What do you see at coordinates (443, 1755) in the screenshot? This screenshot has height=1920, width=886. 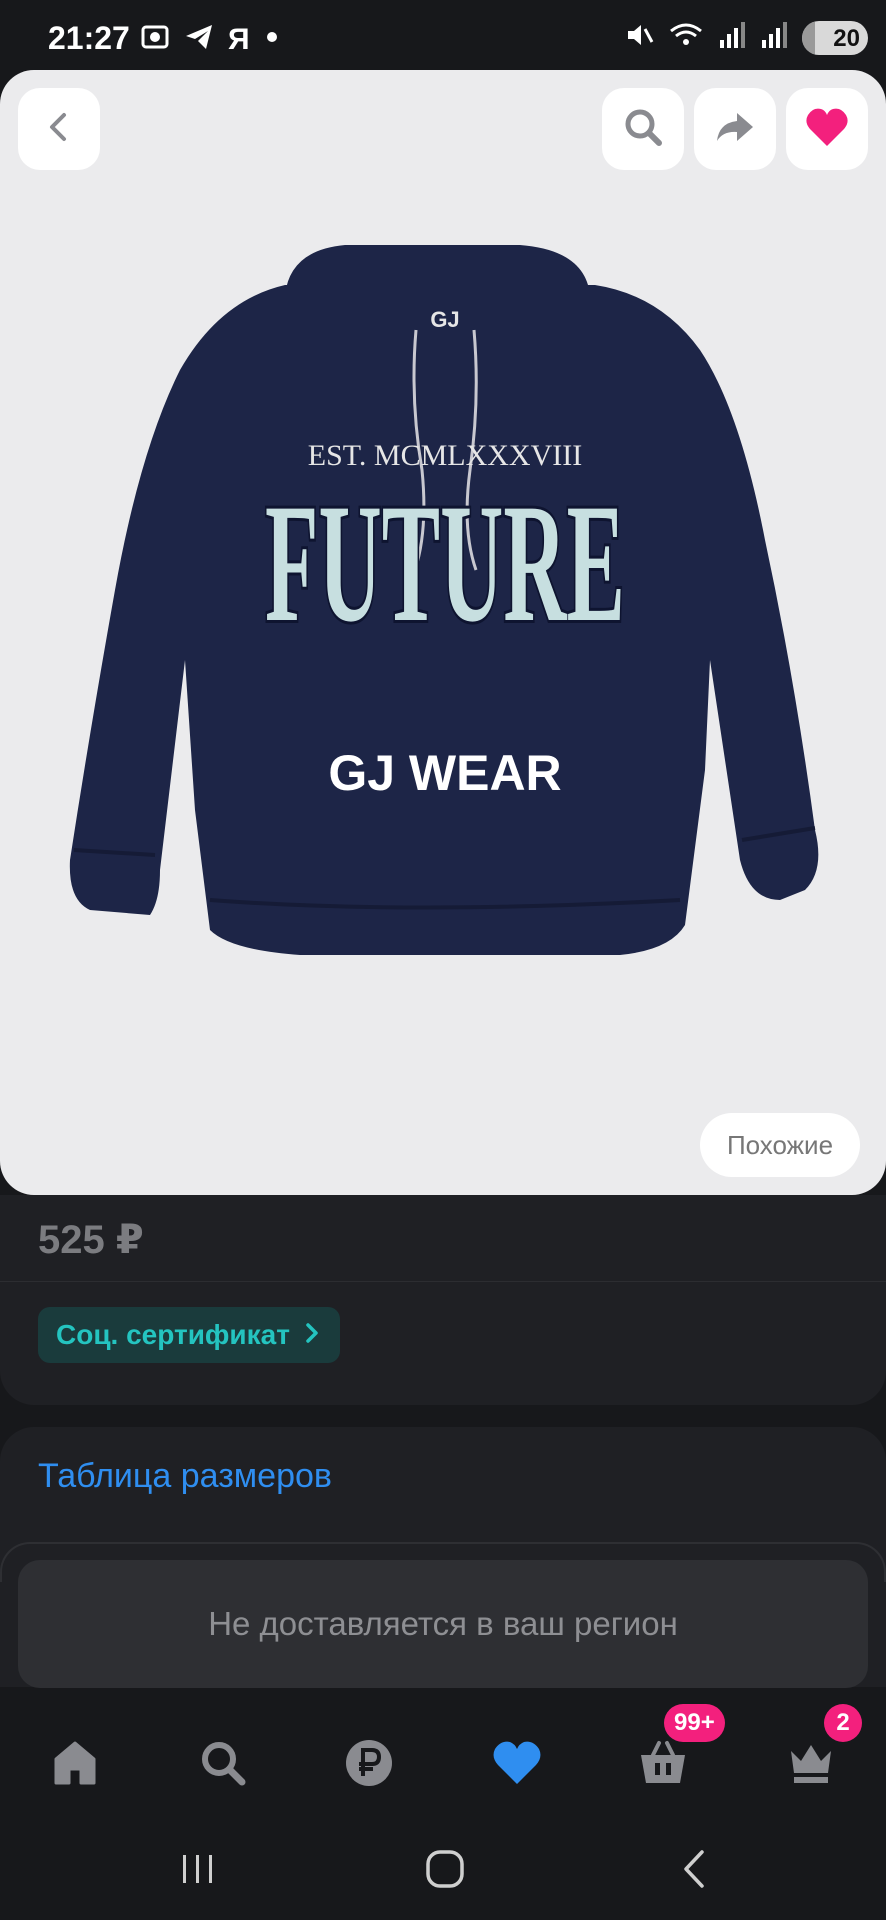 I see `bottom-navigation: 99+ 2` at bounding box center [443, 1755].